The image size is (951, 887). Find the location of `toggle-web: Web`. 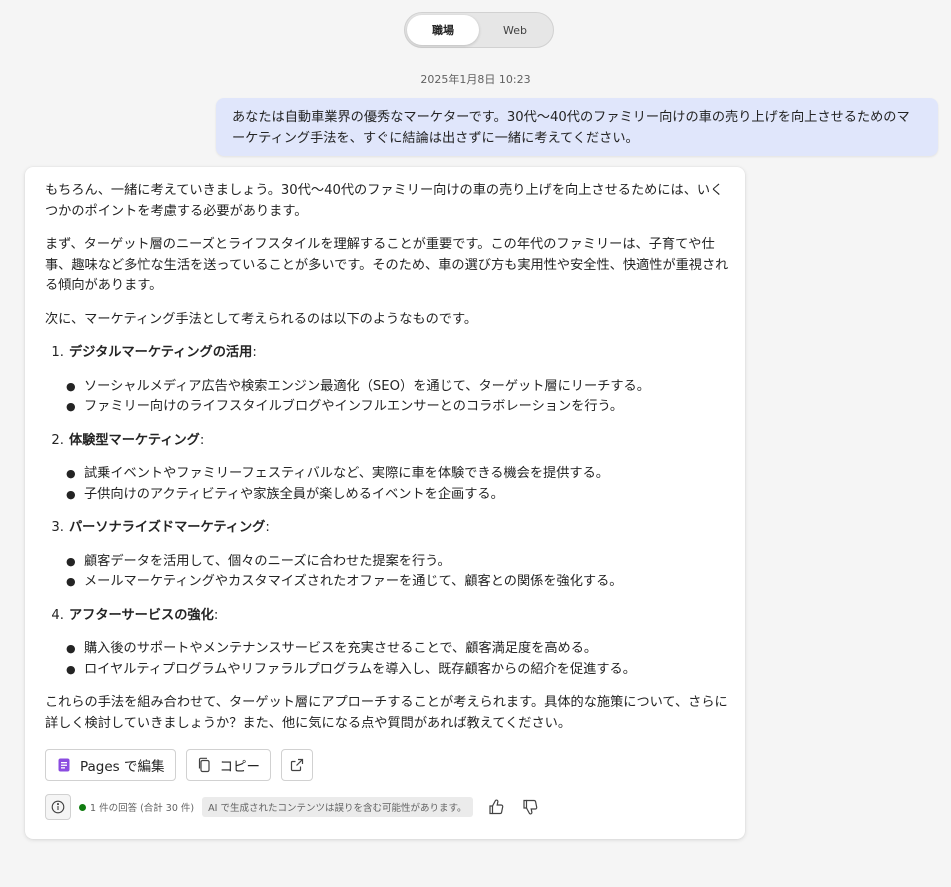

toggle-web: Web is located at coordinates (515, 30).